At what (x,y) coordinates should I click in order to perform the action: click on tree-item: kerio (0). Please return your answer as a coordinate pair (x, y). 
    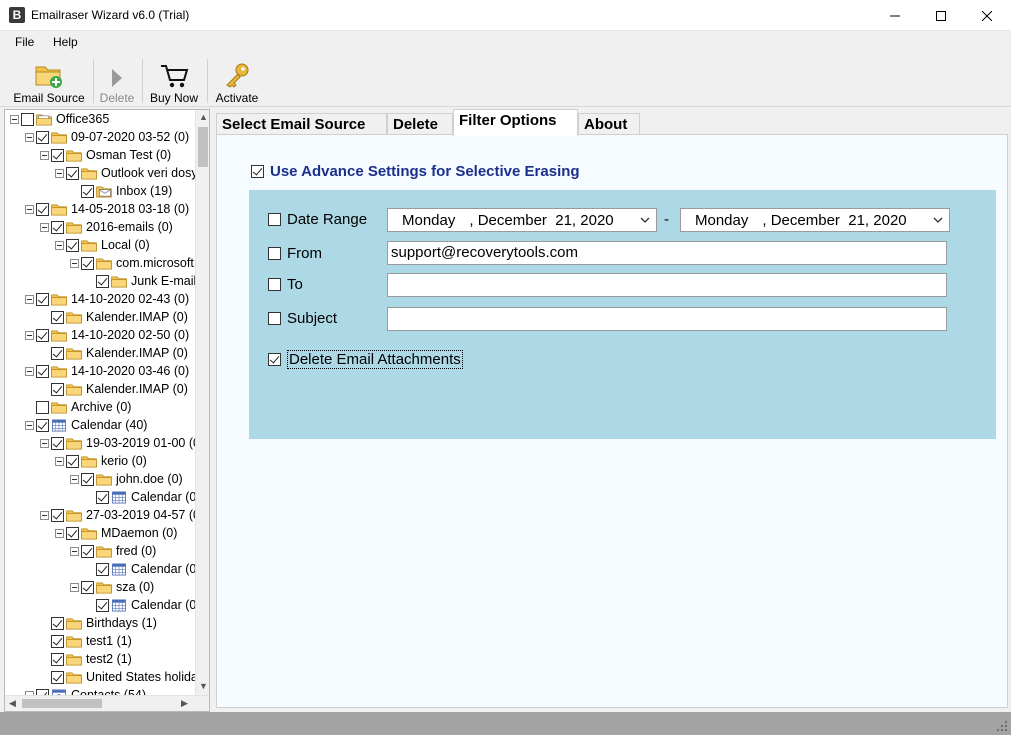
    Looking at the image, I should click on (101, 461).